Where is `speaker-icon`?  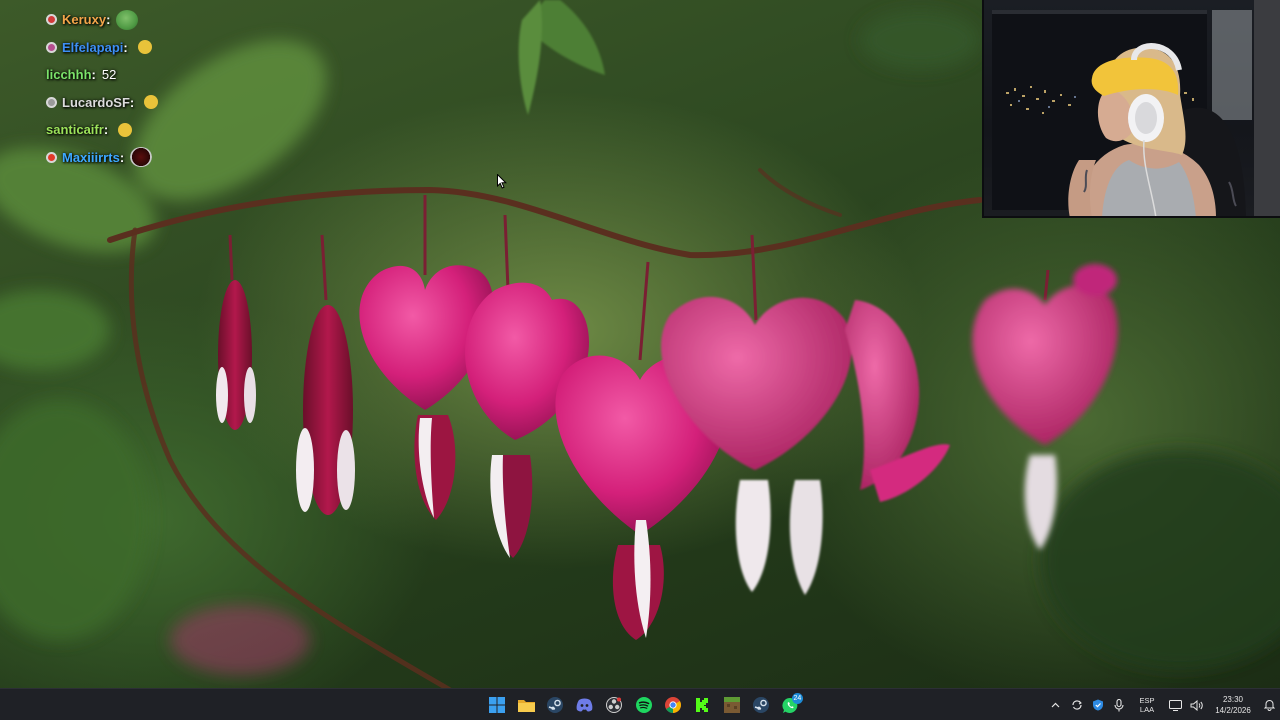 speaker-icon is located at coordinates (1196, 705).